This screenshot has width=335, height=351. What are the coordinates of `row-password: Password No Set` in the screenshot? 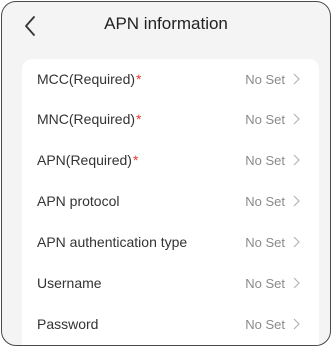 It's located at (170, 324).